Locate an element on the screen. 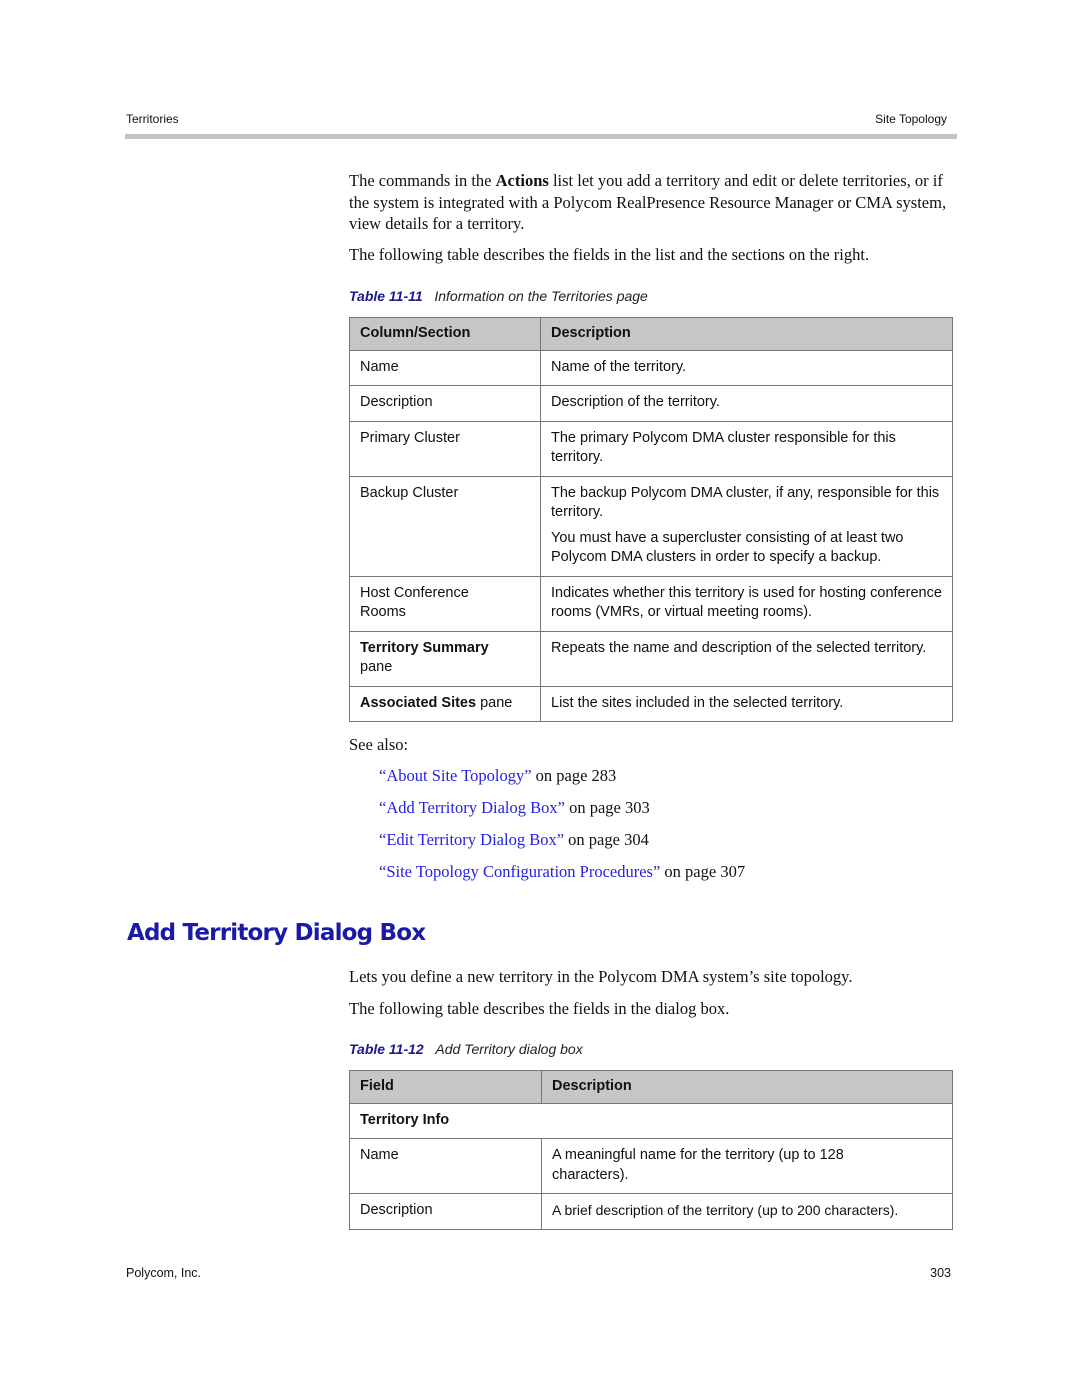  caption-text: Add Territory dialog box is located at coordinates (509, 1049).